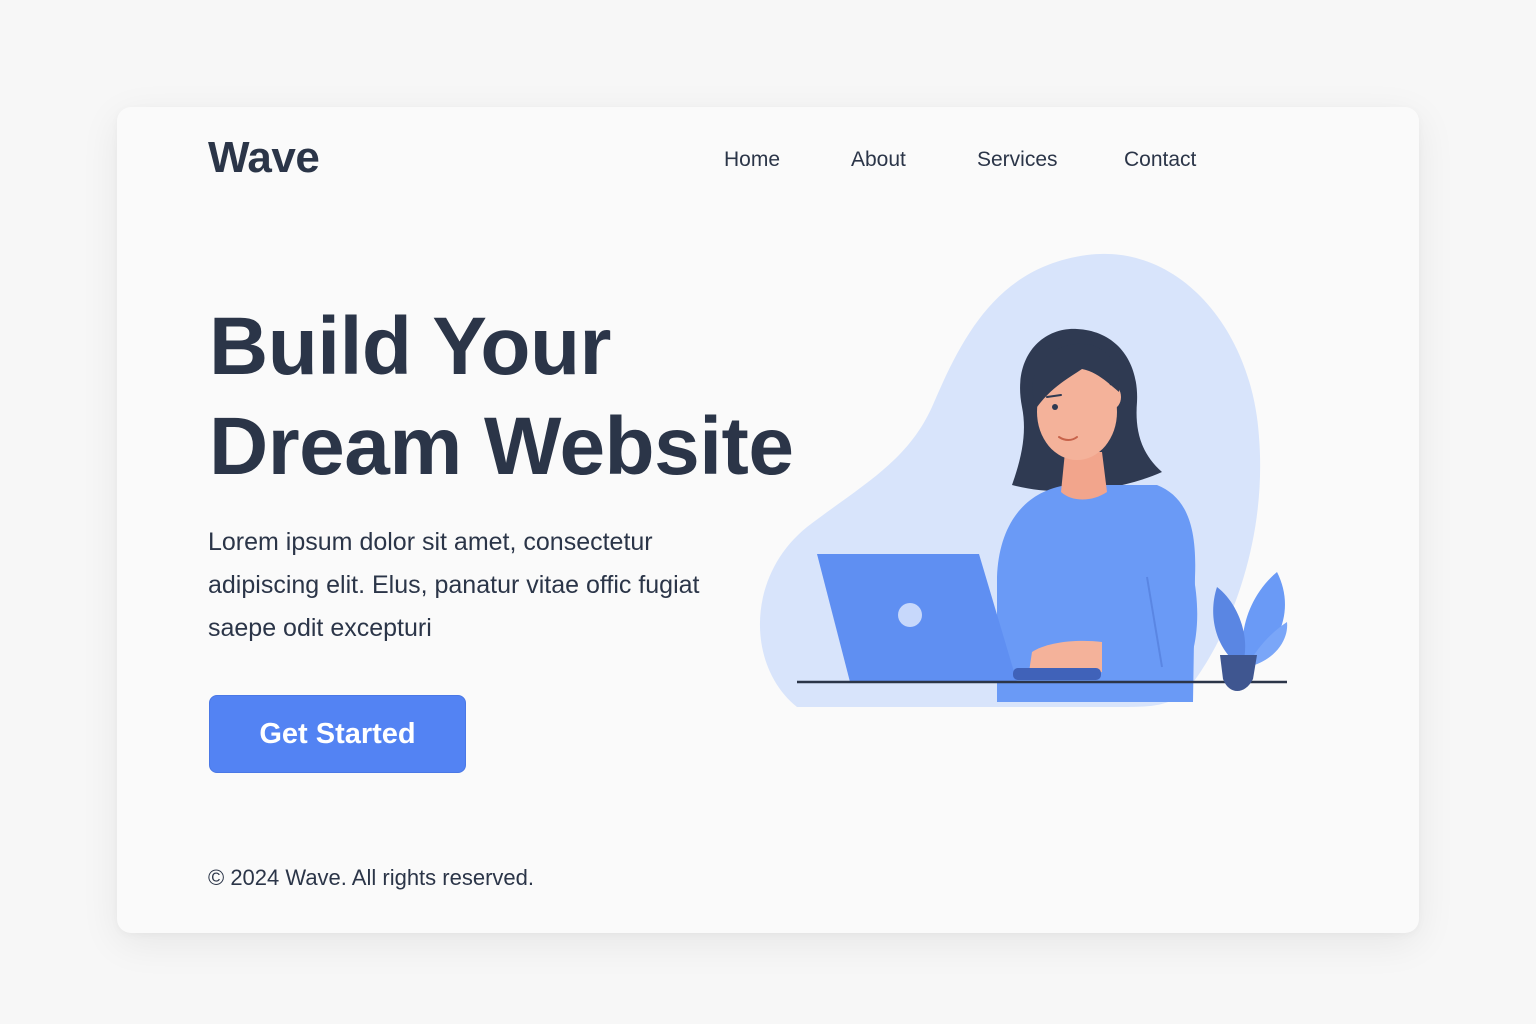  I want to click on get-started-button: Get Started, so click(337, 734).